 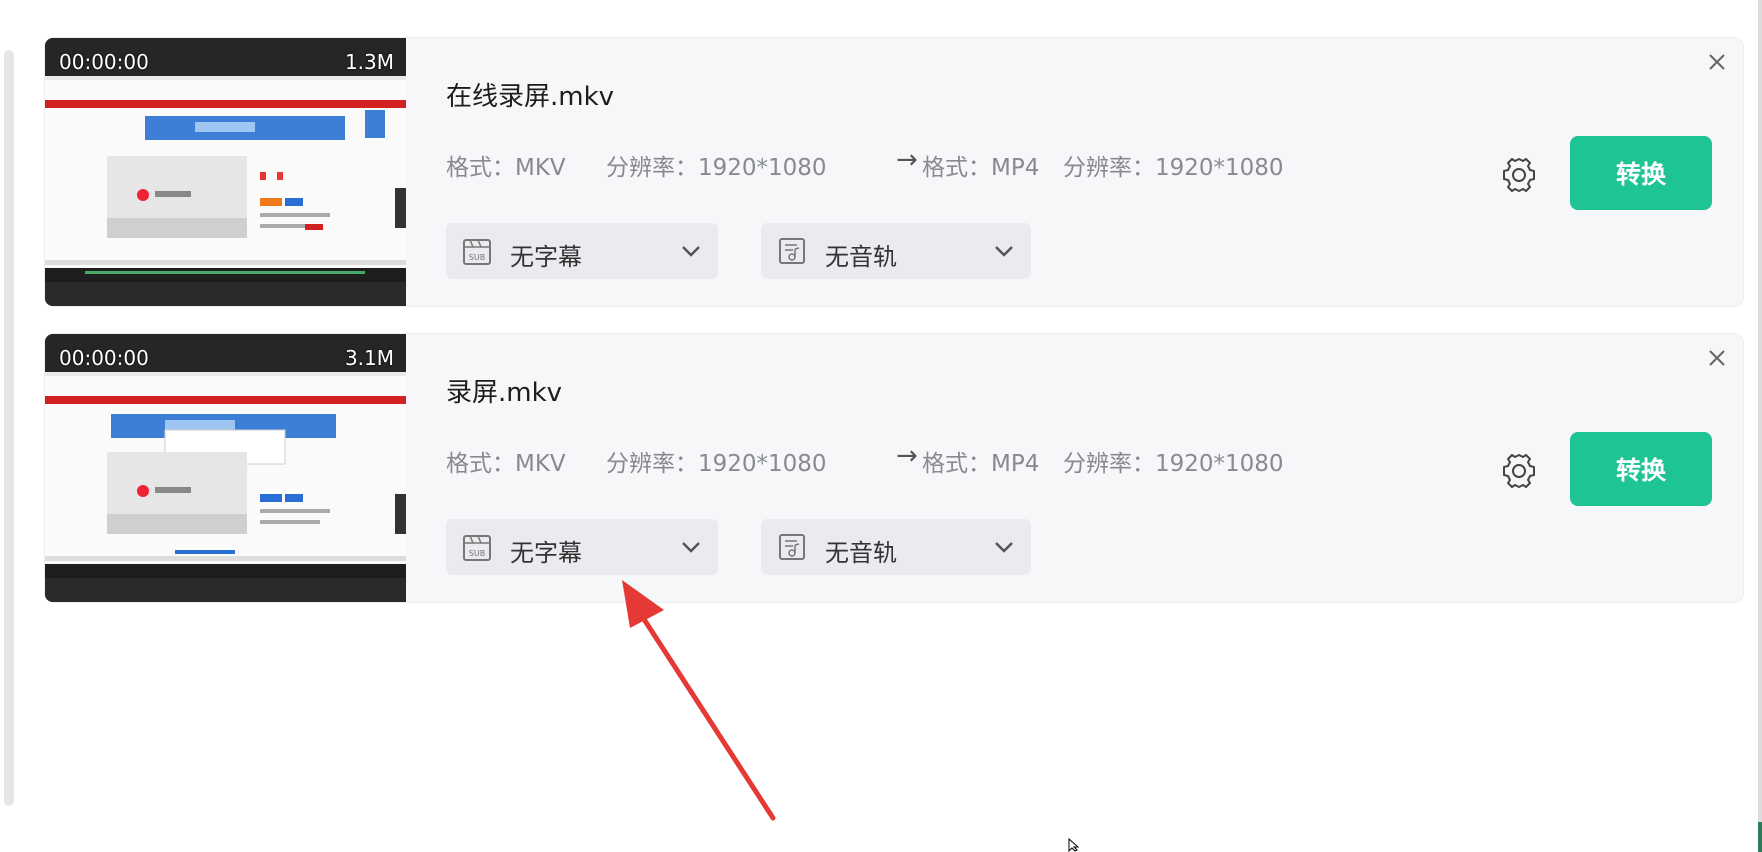 I want to click on video-thumbnail: 00:00:00 3.1M, so click(x=225, y=468).